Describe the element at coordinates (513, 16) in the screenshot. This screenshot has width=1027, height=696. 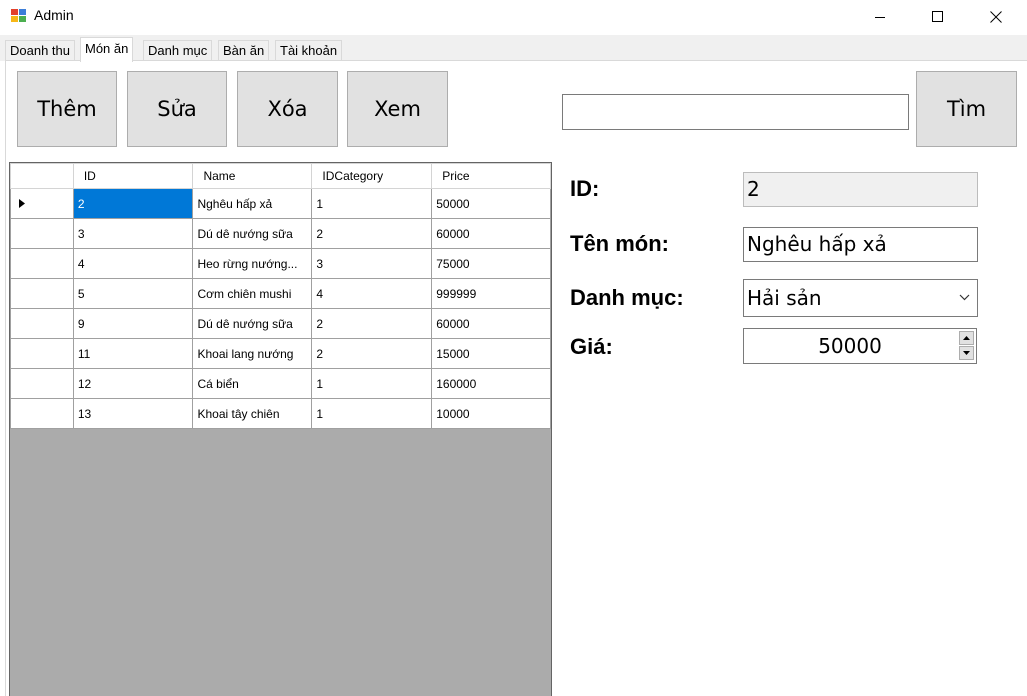
I see `title-bar: Admin` at that location.